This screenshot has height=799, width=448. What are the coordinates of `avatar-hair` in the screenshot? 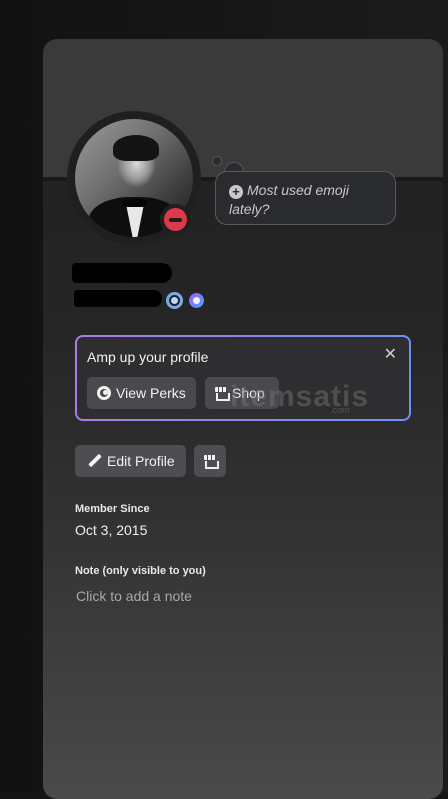 It's located at (136, 148).